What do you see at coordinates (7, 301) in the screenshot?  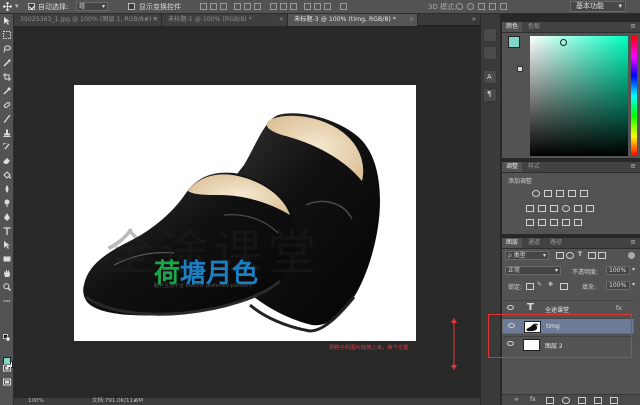 I see `more-tools-icon` at bounding box center [7, 301].